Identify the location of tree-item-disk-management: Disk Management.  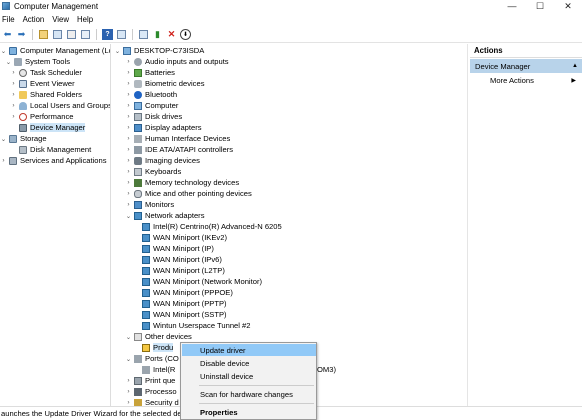
(50, 149).